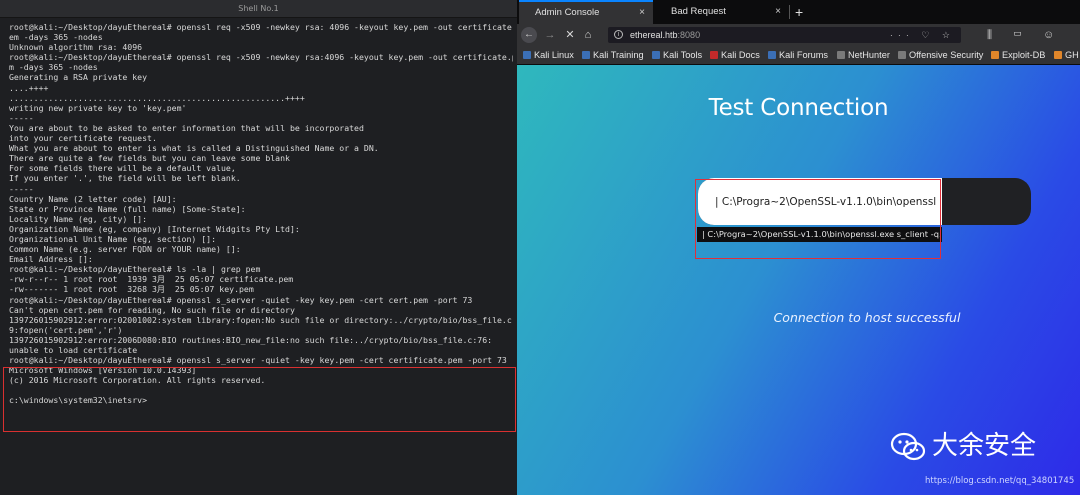 The image size is (1080, 495). I want to click on bookmark-label: Kali Docs, so click(740, 55).